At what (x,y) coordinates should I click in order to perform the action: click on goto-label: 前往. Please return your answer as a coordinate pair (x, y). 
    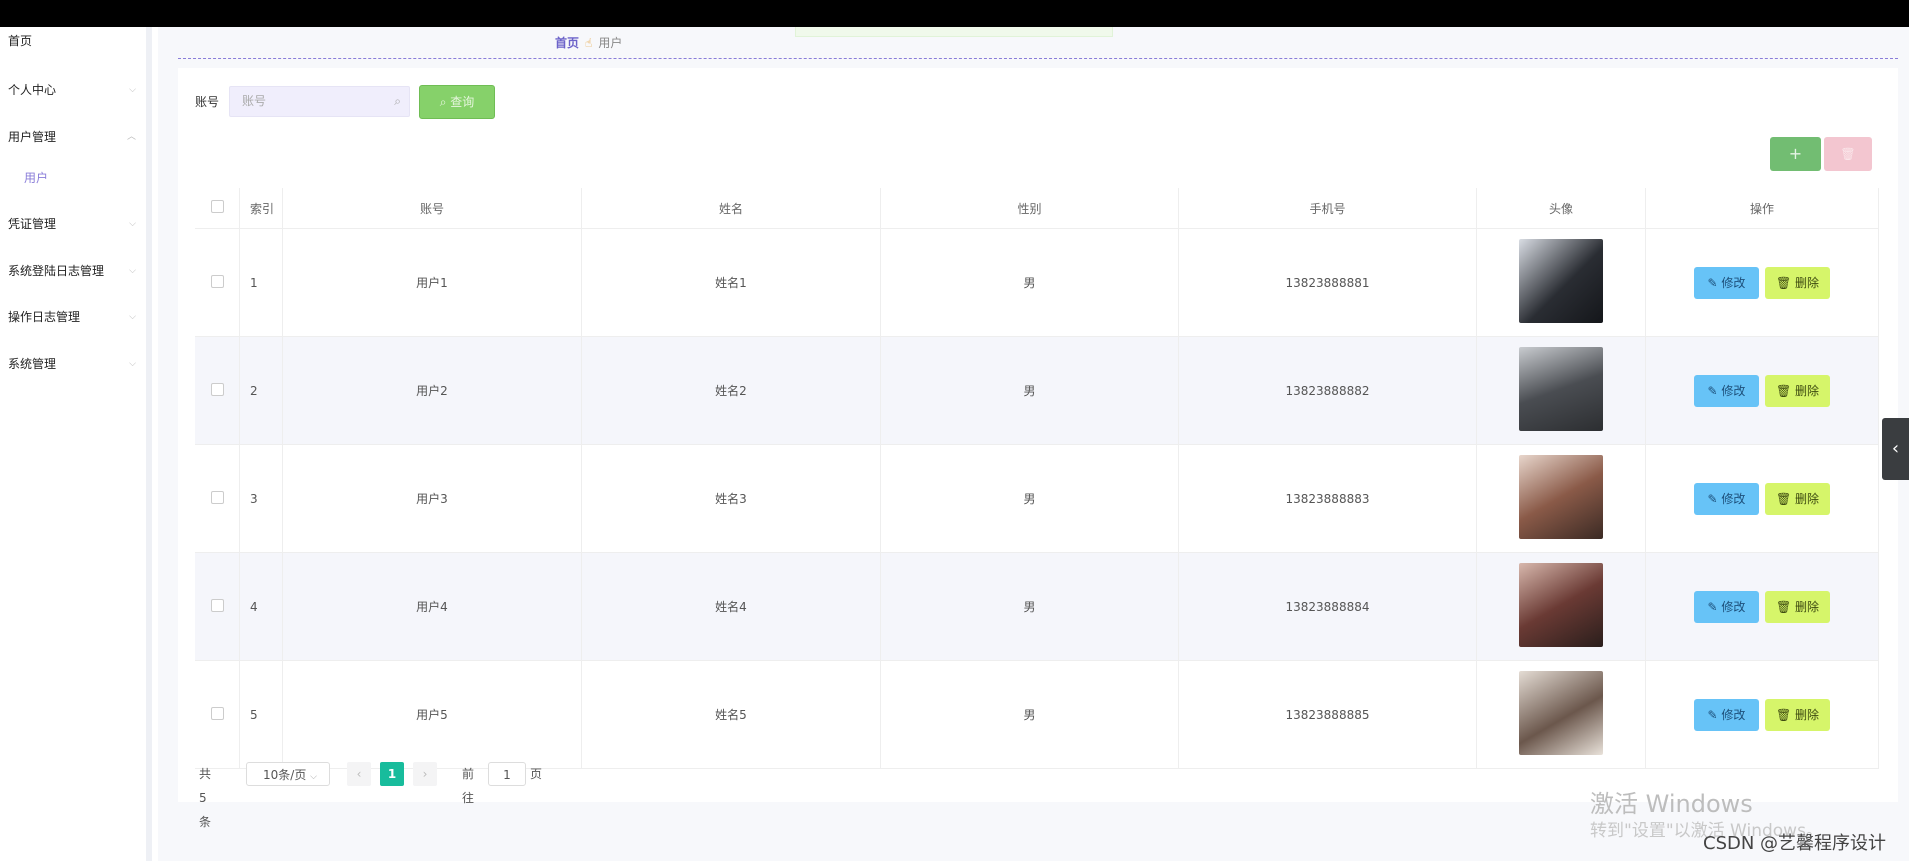
    Looking at the image, I should click on (468, 786).